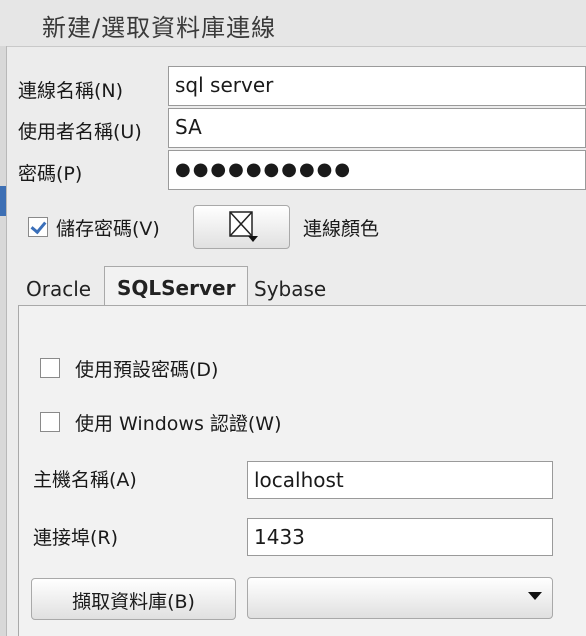 The width and height of the screenshot is (586, 636). I want to click on chevron-down-icon, so click(535, 596).